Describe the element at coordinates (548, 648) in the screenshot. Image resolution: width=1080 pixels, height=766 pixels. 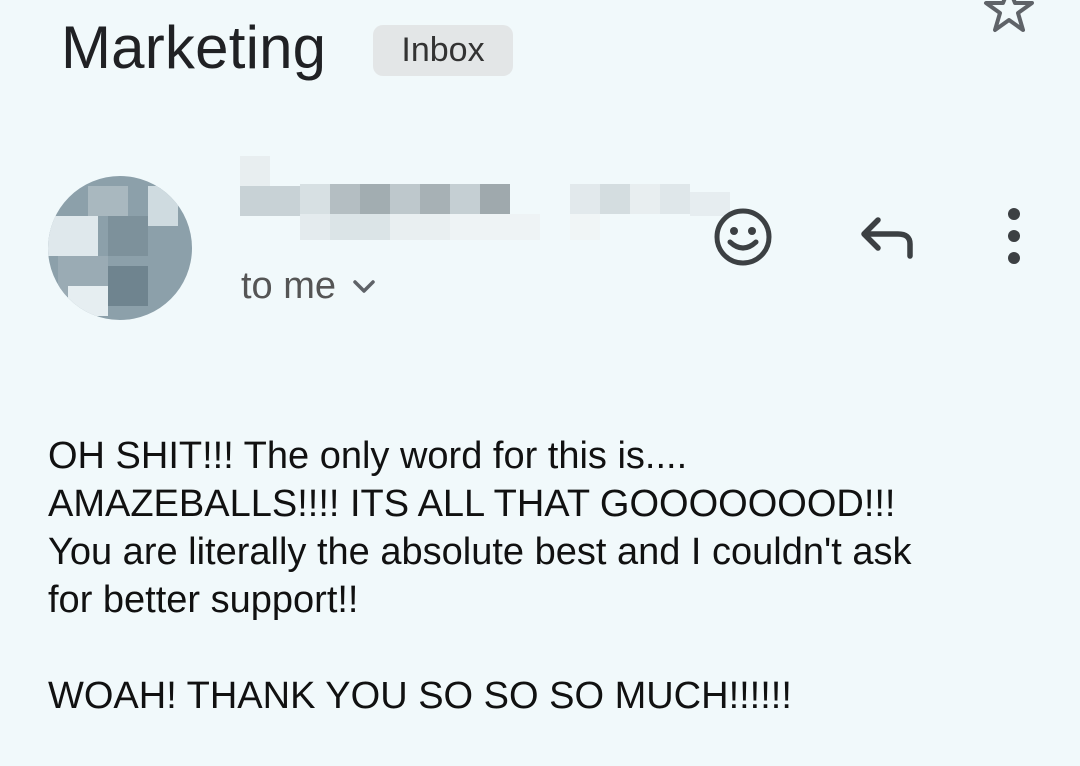
I see `body-blank-line` at that location.